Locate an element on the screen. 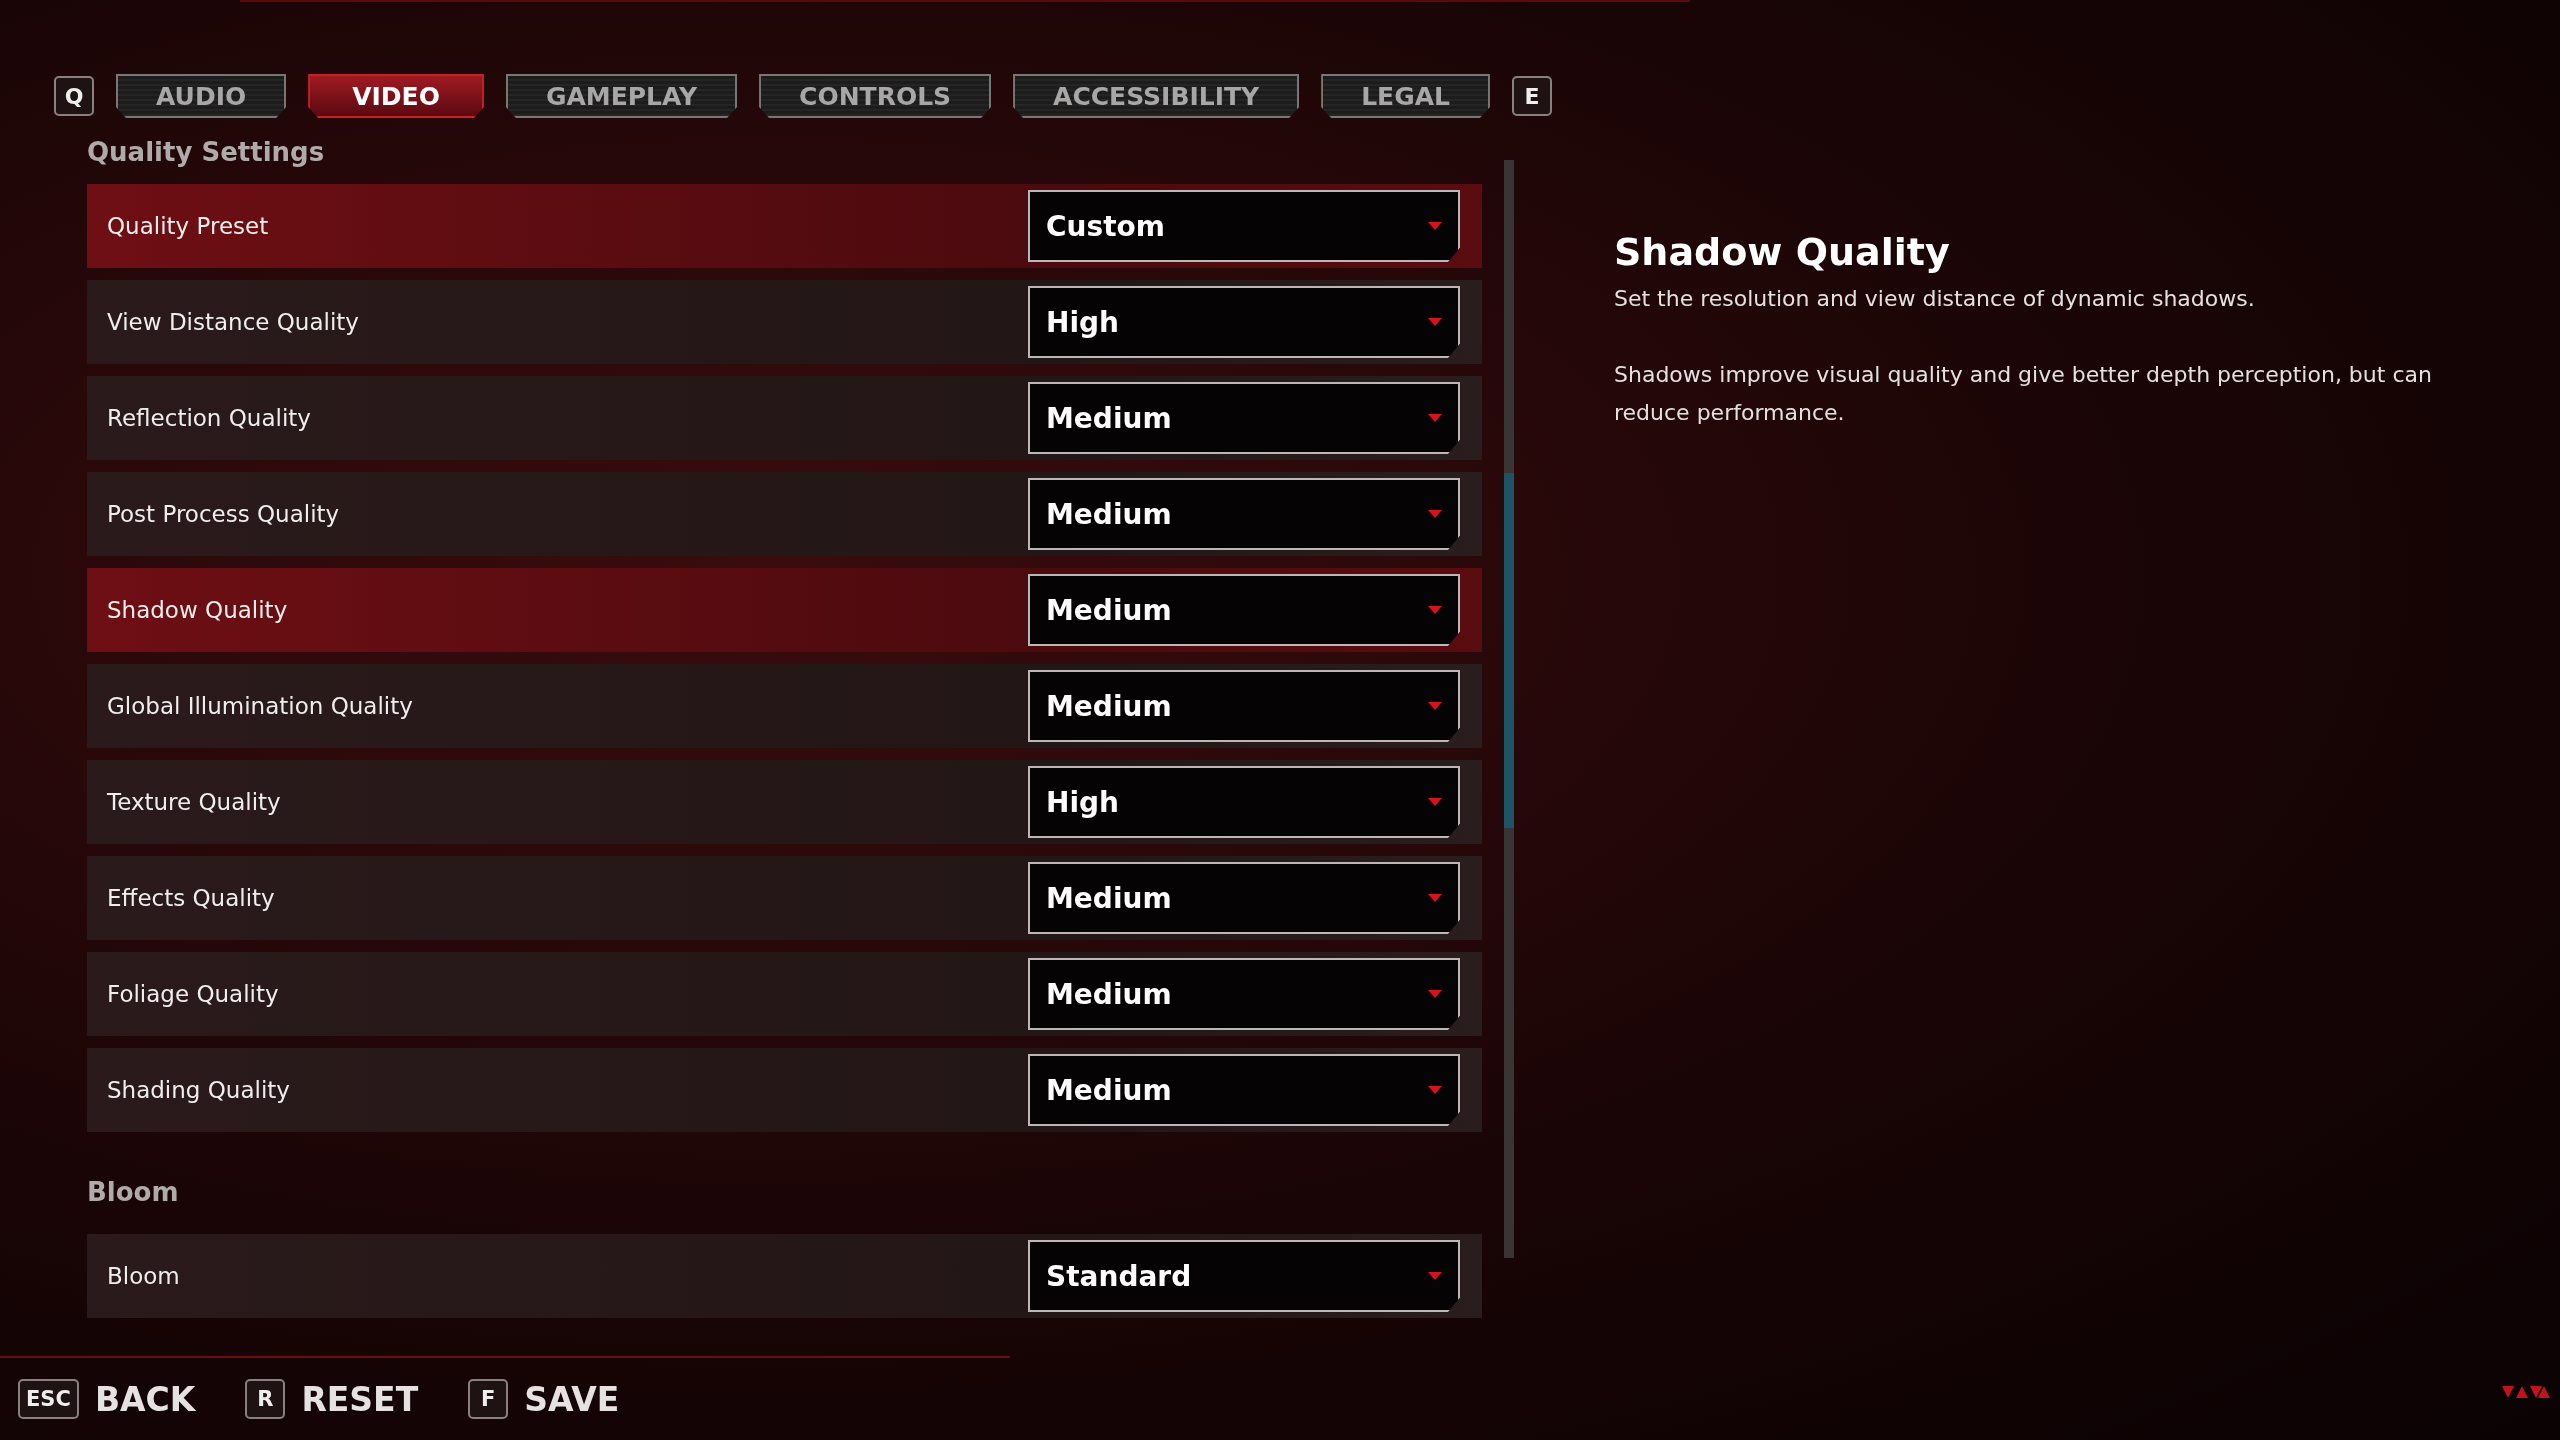 This screenshot has width=2560, height=1440. setting-label: Post Process Quality is located at coordinates (223, 514).